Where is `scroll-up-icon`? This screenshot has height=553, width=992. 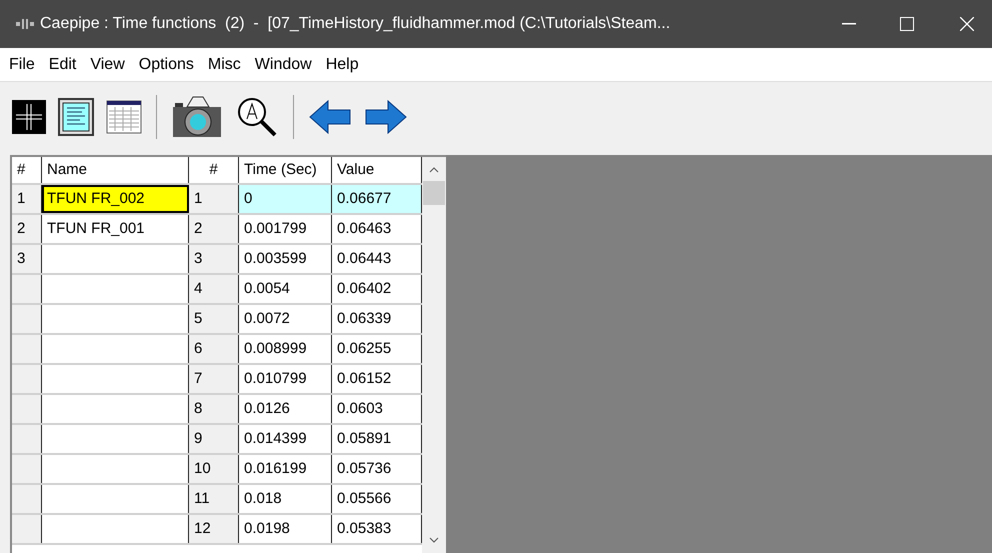
scroll-up-icon is located at coordinates (434, 170).